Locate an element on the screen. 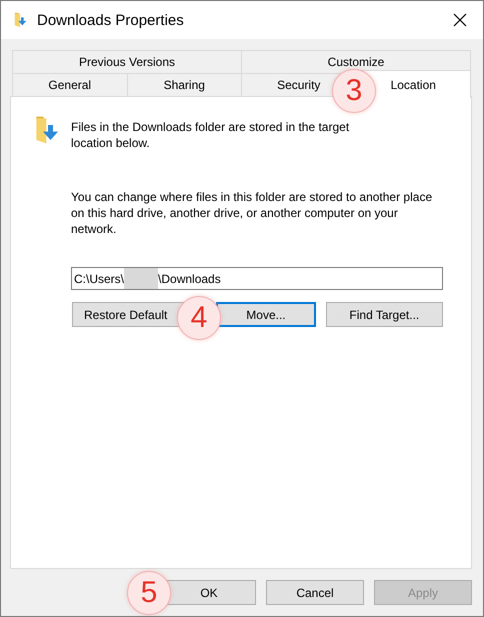  tab: General is located at coordinates (70, 84).